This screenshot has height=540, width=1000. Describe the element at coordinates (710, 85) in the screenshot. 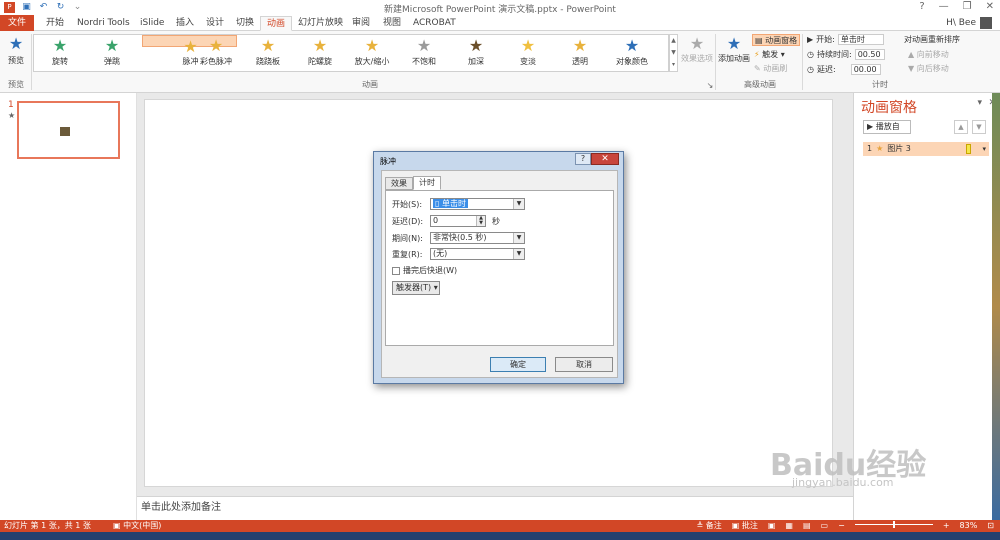

I see `dialog-launcher-icon: ↘` at that location.